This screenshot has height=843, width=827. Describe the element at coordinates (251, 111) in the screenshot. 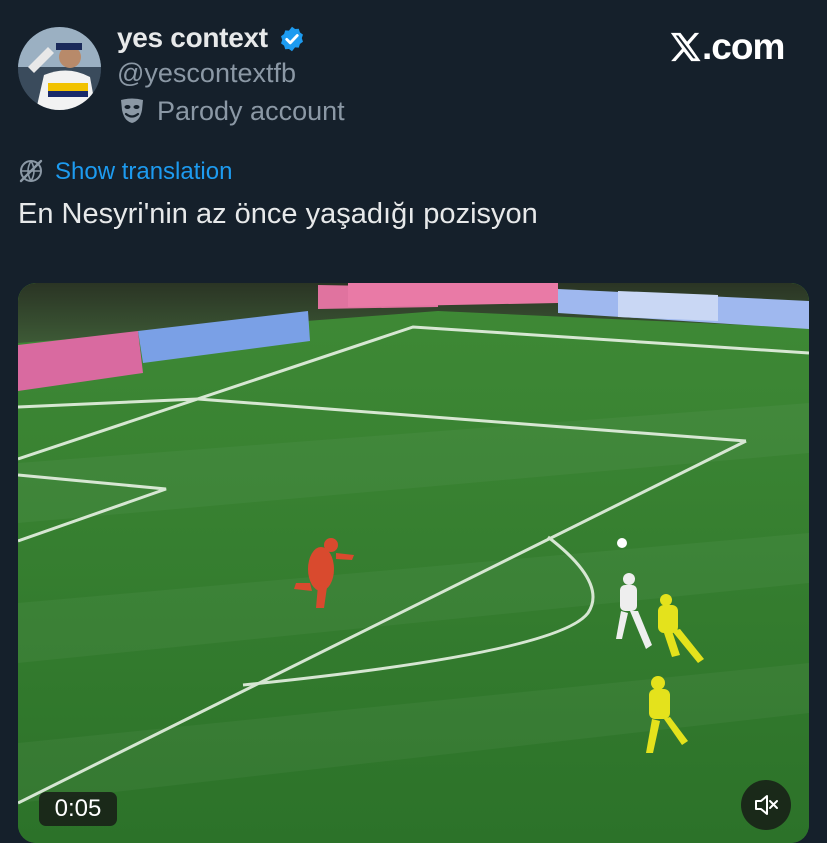

I see `parody-account-label: Parody account` at that location.